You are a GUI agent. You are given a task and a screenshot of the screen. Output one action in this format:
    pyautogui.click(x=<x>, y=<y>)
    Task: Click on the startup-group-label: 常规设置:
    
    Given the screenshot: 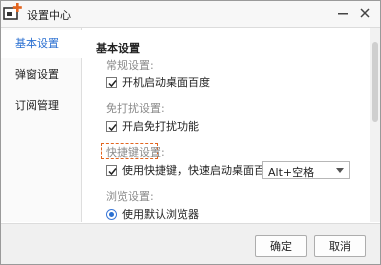 What is the action you would take?
    pyautogui.click(x=130, y=65)
    